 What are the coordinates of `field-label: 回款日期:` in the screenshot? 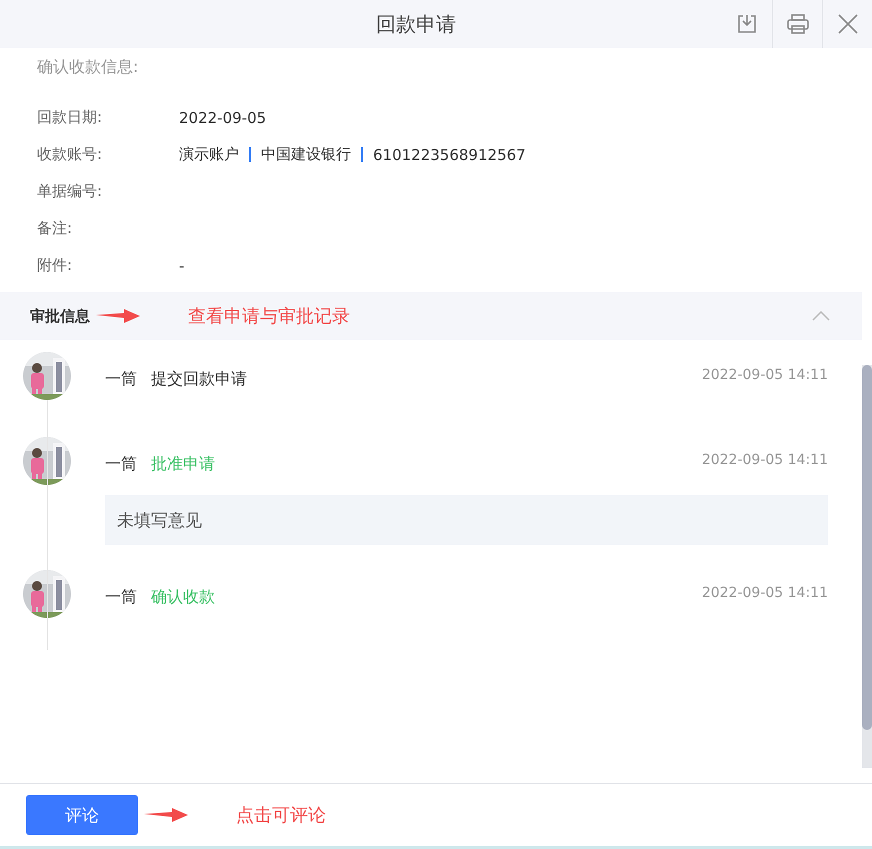 It's located at (70, 117).